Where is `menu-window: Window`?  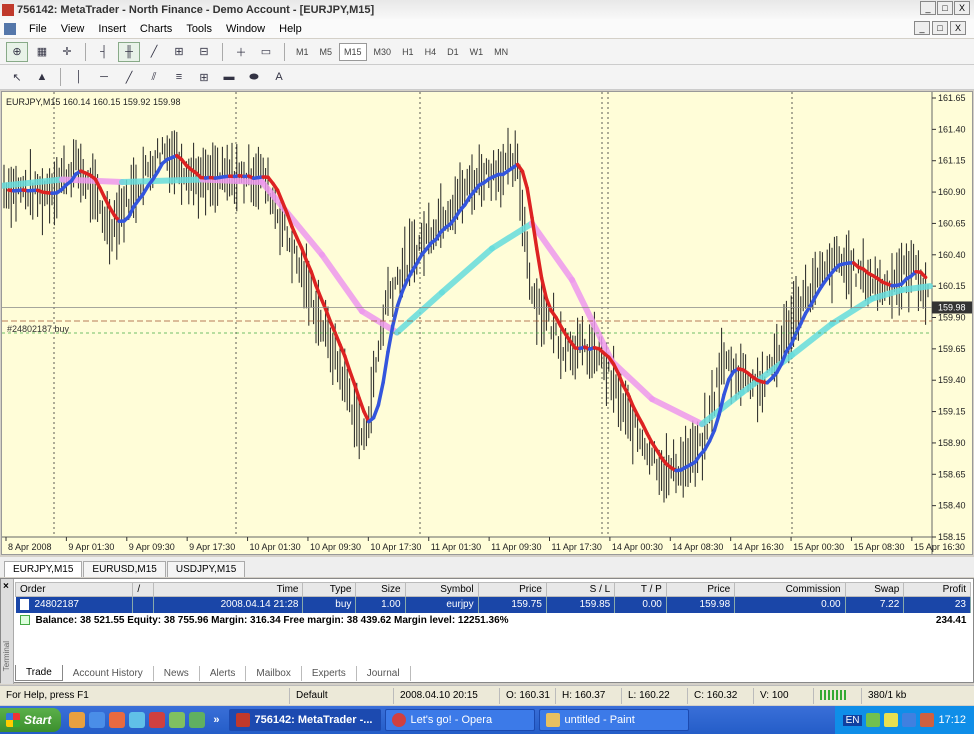 menu-window: Window is located at coordinates (245, 29).